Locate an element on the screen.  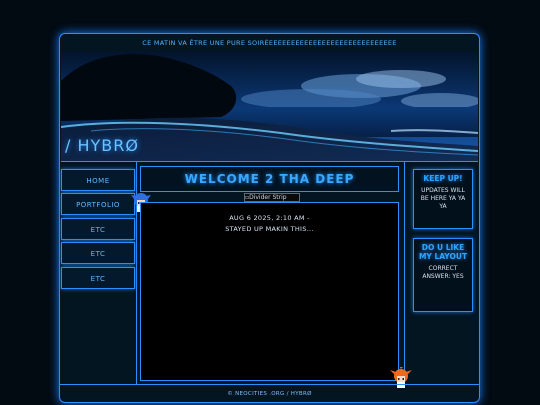
updates-text: UPDATES WILL BE HERE YA YA YA is located at coordinates (443, 198).